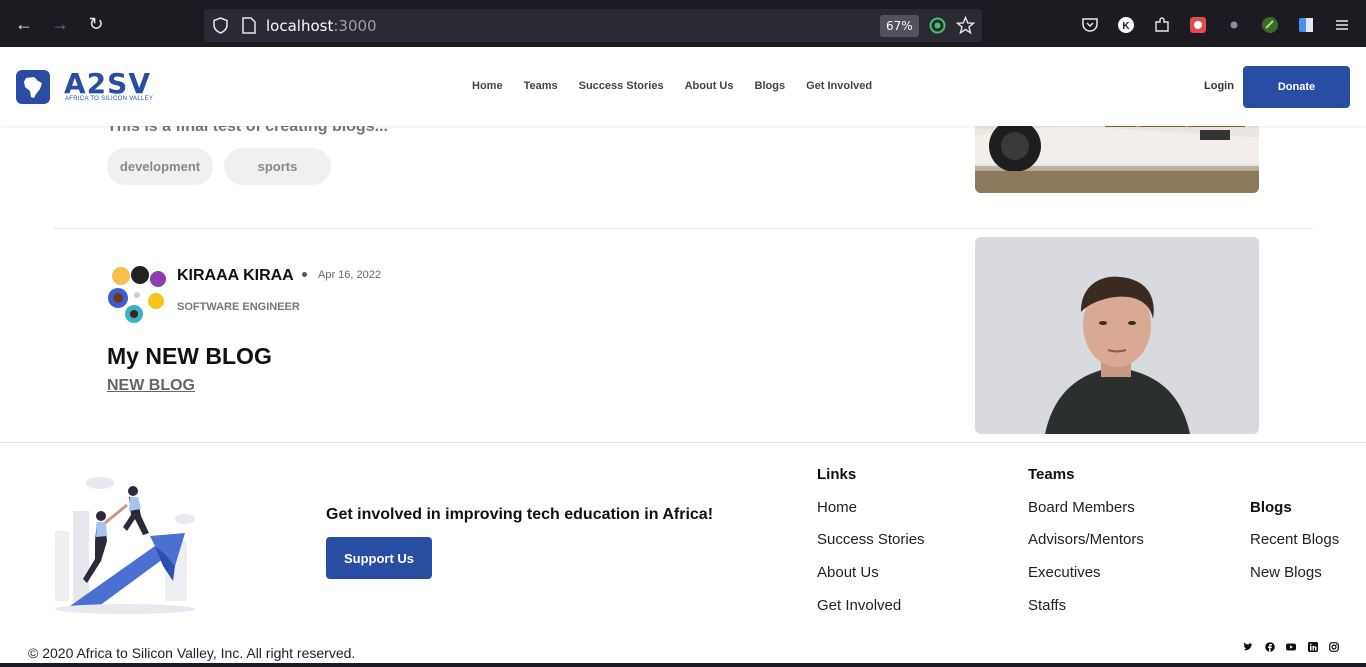 The width and height of the screenshot is (1366, 667). Describe the element at coordinates (1270, 25) in the screenshot. I see `extension-green-icon` at that location.